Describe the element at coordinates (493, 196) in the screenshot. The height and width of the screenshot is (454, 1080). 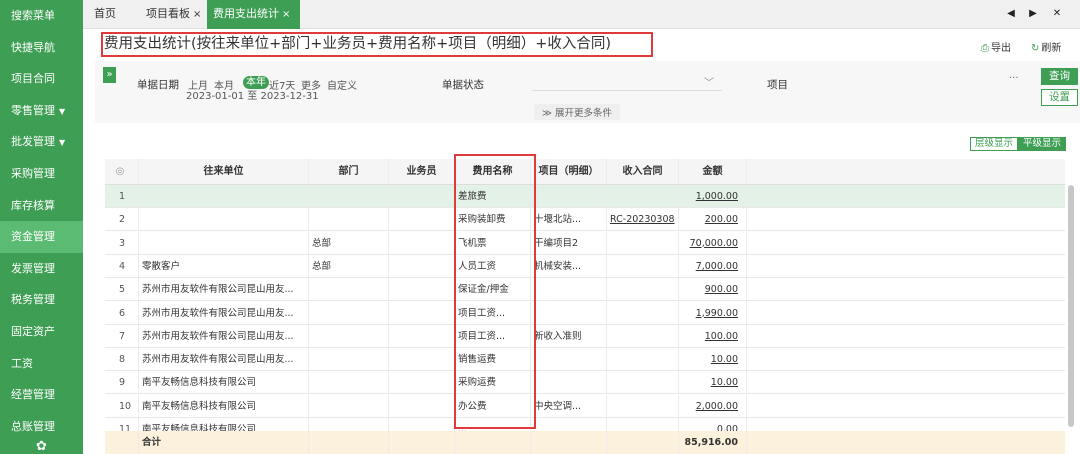
I see `cell-fee: 差旅费` at that location.